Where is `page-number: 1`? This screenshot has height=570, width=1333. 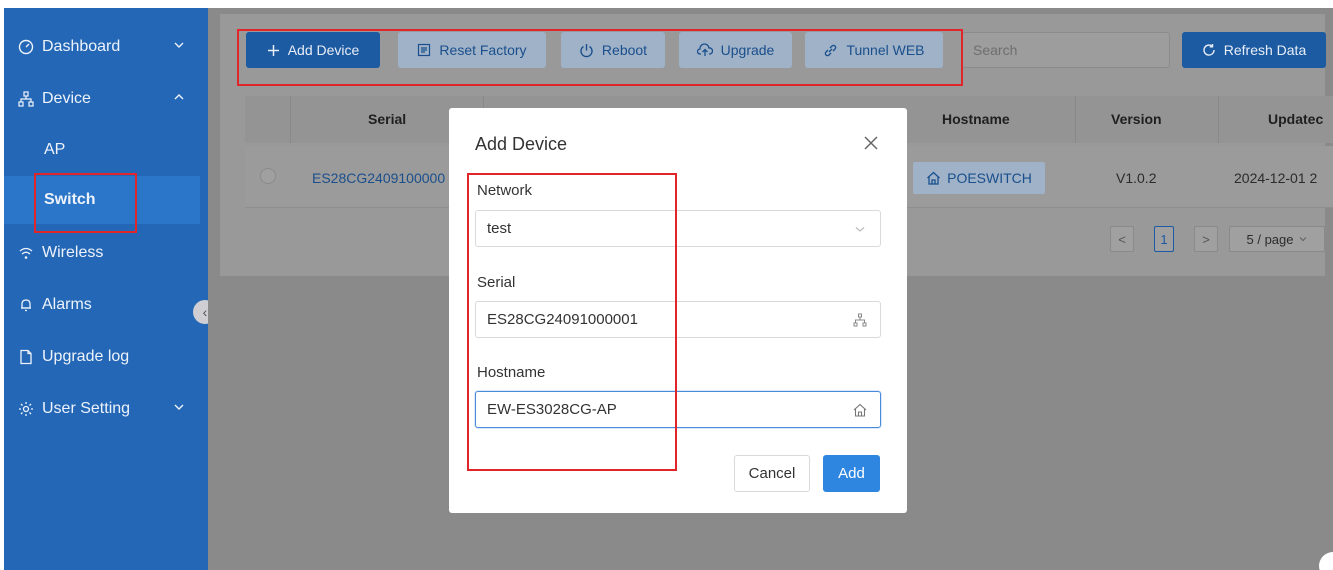
page-number: 1 is located at coordinates (1164, 239).